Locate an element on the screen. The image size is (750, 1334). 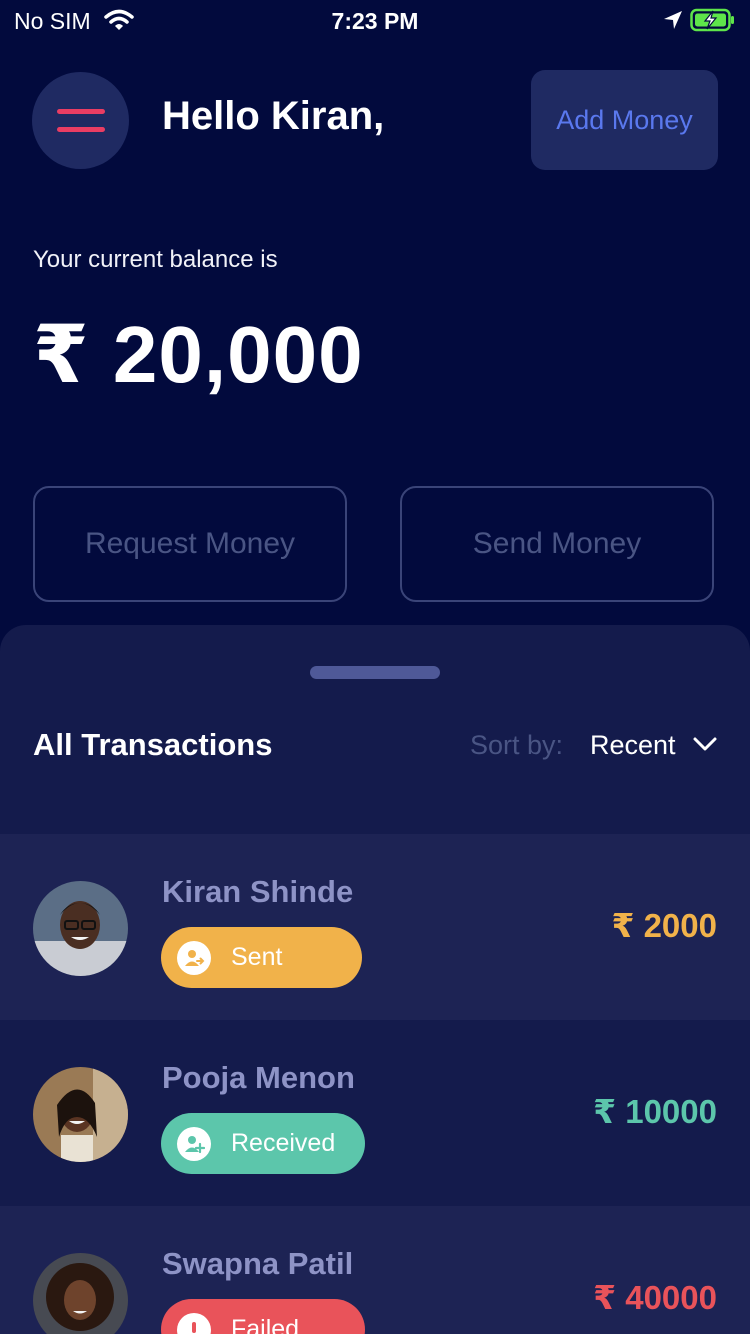
status-bar: No SIM 7:23 PM is located at coordinates (375, 21).